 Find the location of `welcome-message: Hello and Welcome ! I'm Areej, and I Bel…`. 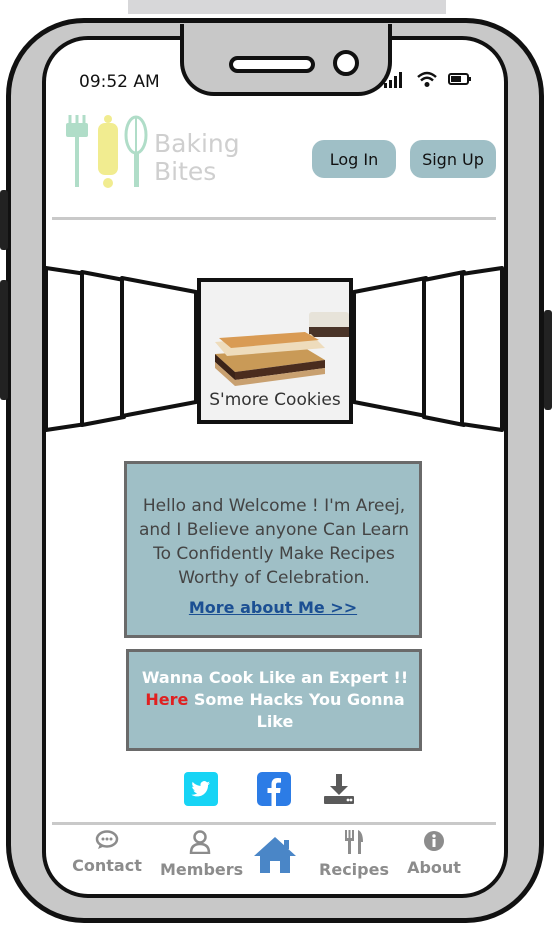

welcome-message: Hello and Welcome ! I'm Areej, and I Bel… is located at coordinates (274, 542).